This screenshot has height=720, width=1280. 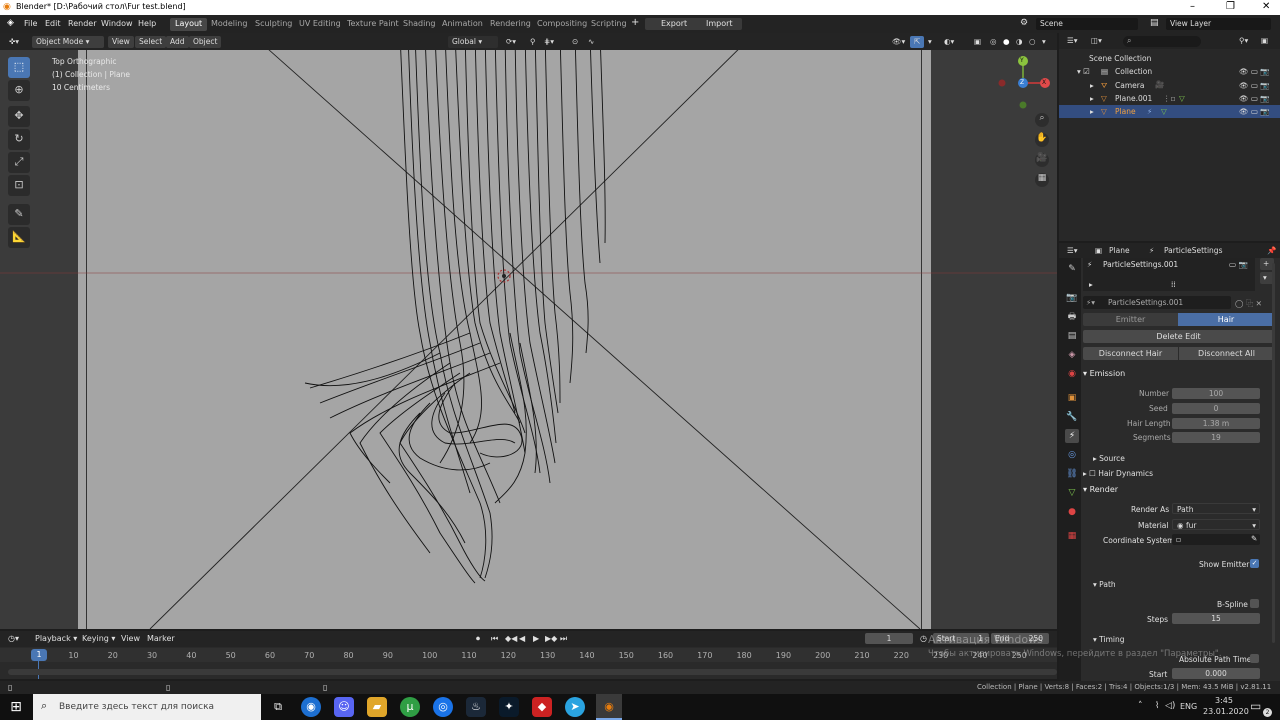 What do you see at coordinates (1170, 706) in the screenshot?
I see `volume-icon: ◁)` at bounding box center [1170, 706].